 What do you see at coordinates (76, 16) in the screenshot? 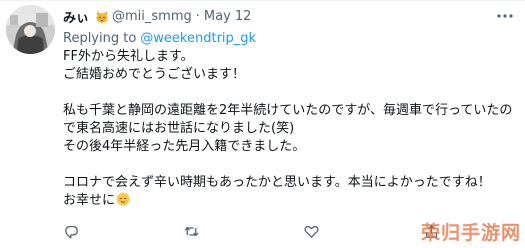
I see `display-name: みぃ` at bounding box center [76, 16].